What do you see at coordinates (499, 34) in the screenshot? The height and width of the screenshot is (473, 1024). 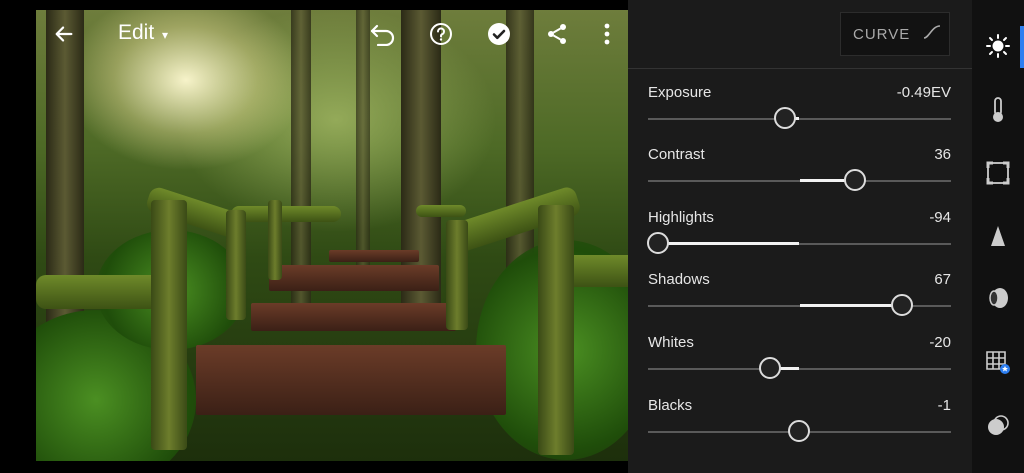 I see `done-checkmark-icon` at bounding box center [499, 34].